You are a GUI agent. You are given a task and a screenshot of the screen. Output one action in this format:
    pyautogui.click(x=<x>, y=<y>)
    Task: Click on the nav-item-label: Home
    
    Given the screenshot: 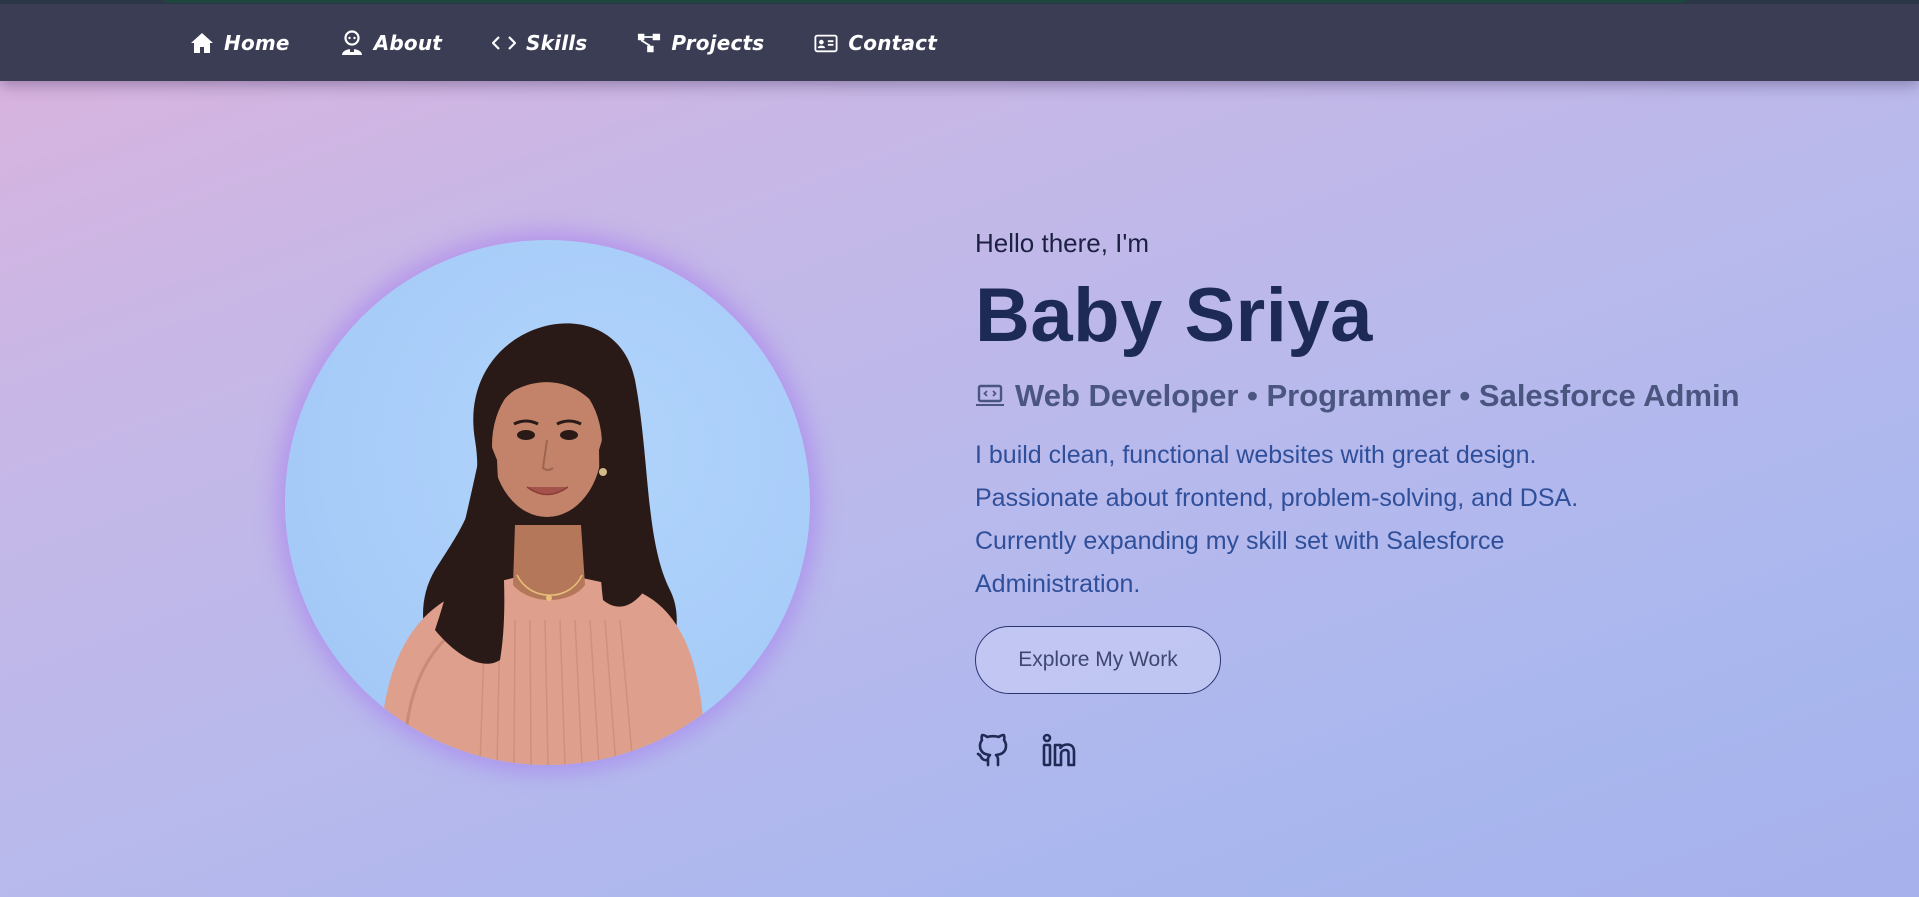 What is the action you would take?
    pyautogui.click(x=257, y=42)
    